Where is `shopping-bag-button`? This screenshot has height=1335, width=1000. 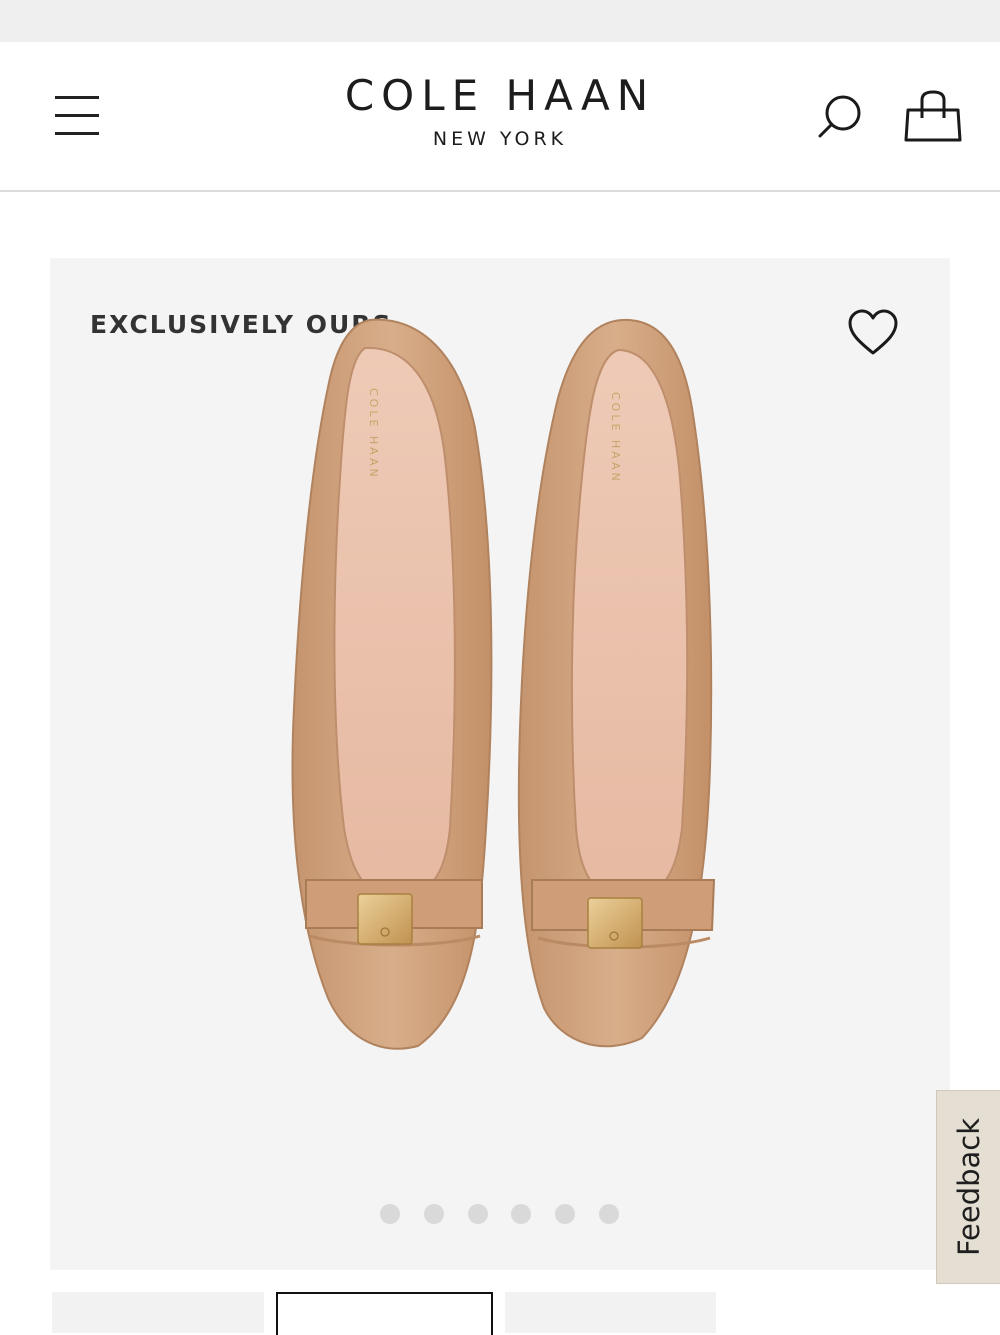 shopping-bag-button is located at coordinates (933, 119).